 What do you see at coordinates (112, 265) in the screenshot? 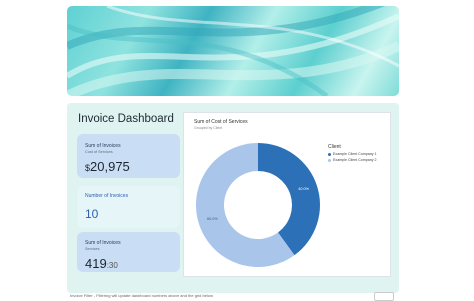
I see `card-value-suffix: :30` at bounding box center [112, 265].